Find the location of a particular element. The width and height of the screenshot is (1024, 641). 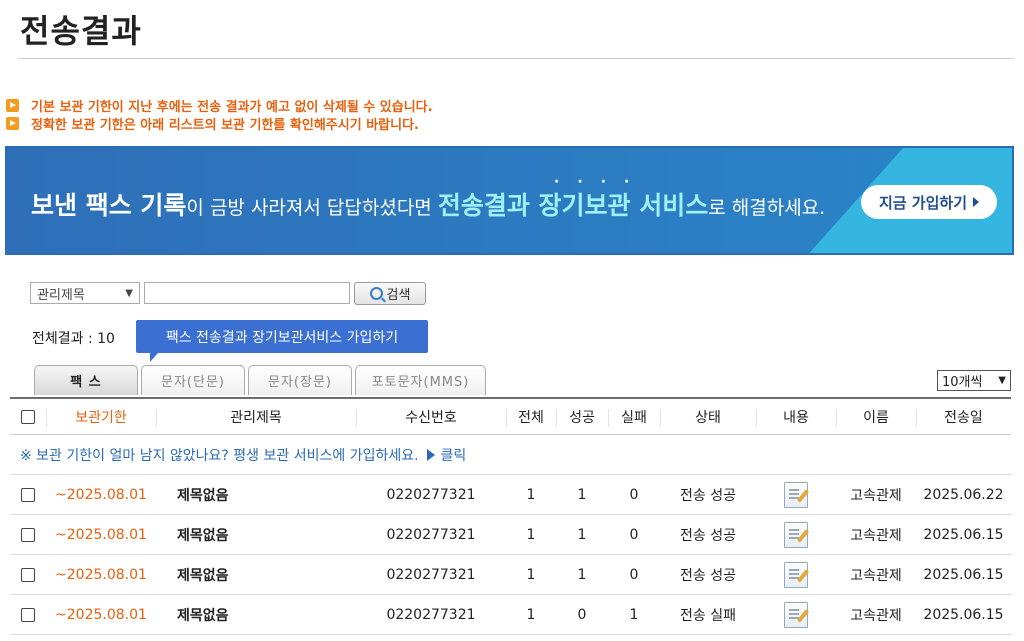

search-bar: 관리제목 ▼ 검색 is located at coordinates (228, 293).